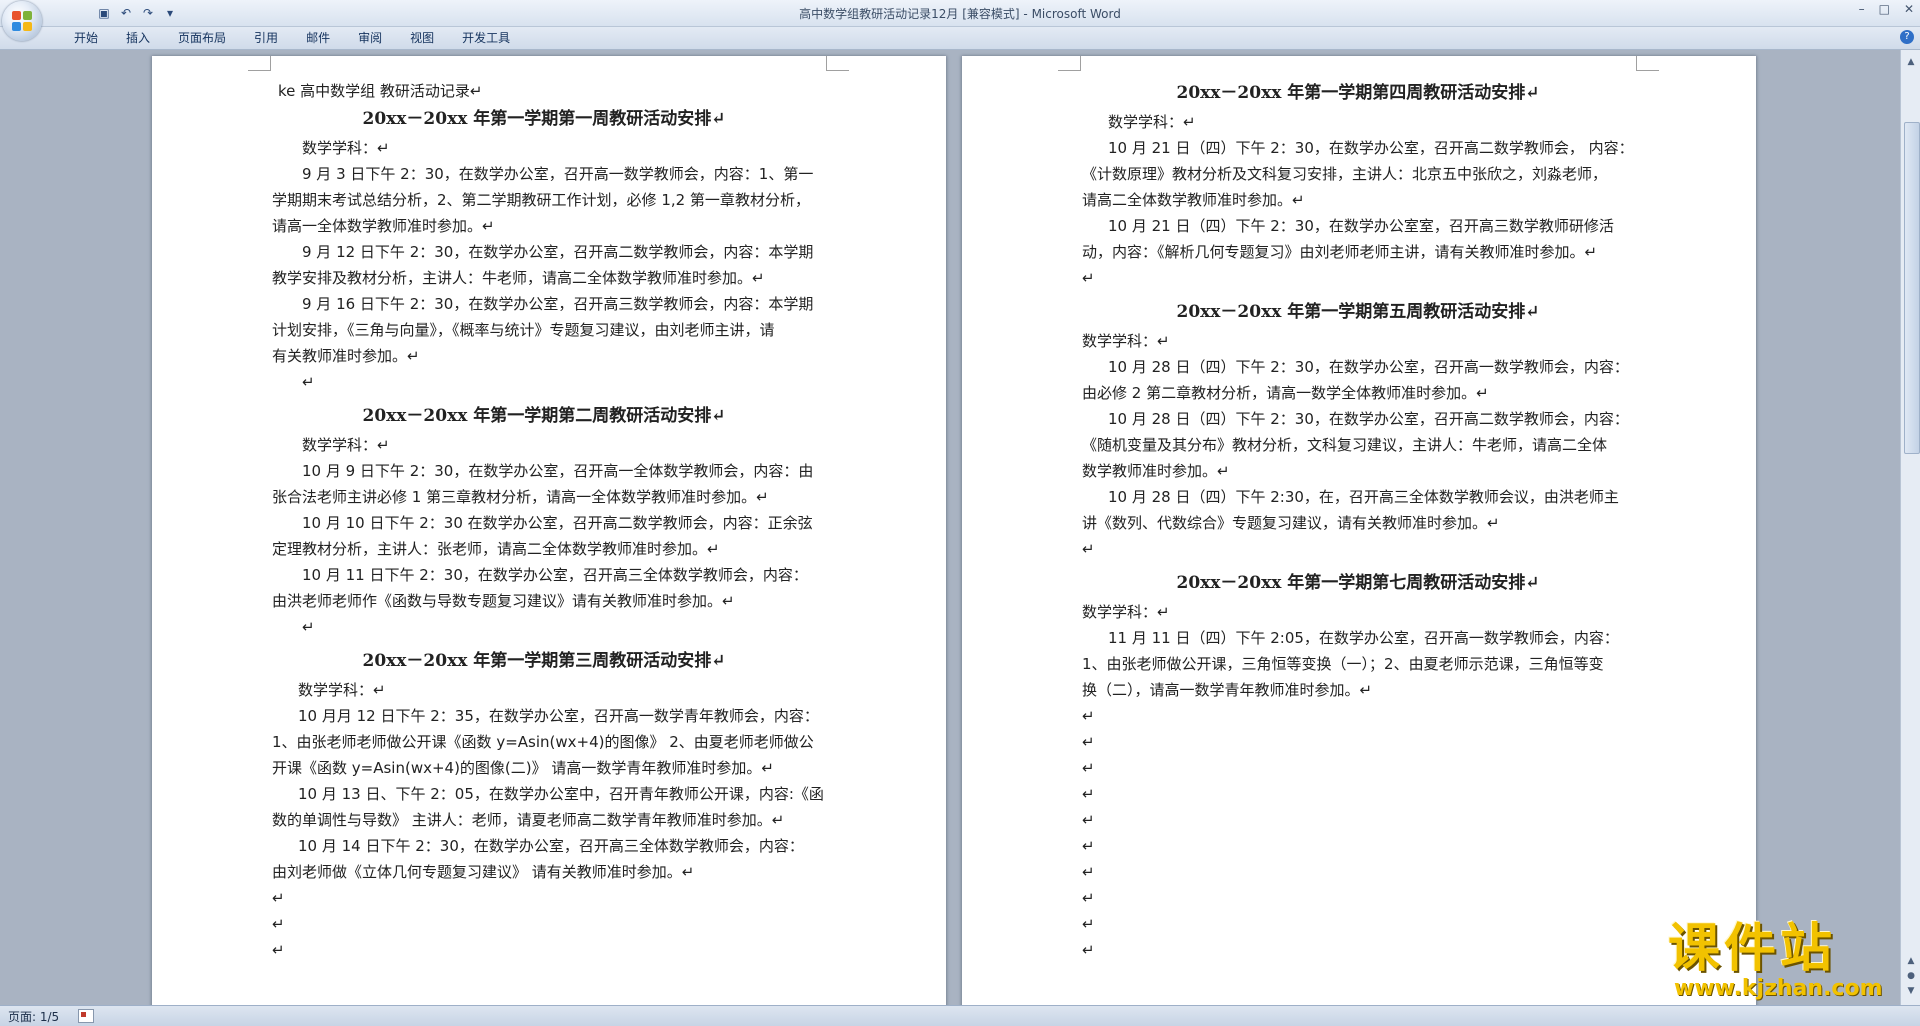  What do you see at coordinates (1227, 690) in the screenshot?
I see `paragraph-line: 换（二），请高一数学青年教师准时参加。↵` at bounding box center [1227, 690].